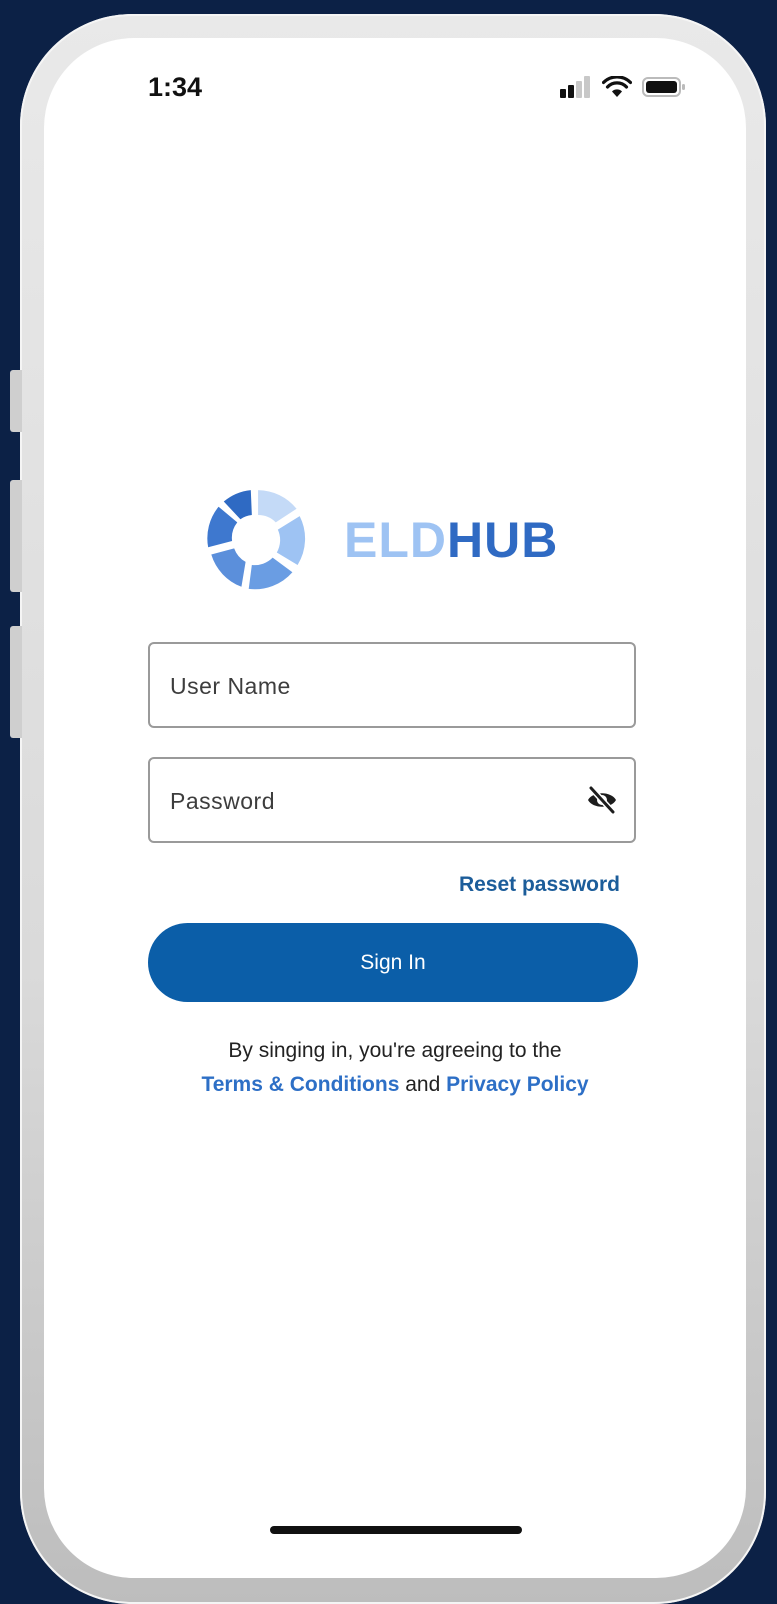 This screenshot has width=777, height=1604. Describe the element at coordinates (575, 87) in the screenshot. I see `cellular-signal-icon` at that location.